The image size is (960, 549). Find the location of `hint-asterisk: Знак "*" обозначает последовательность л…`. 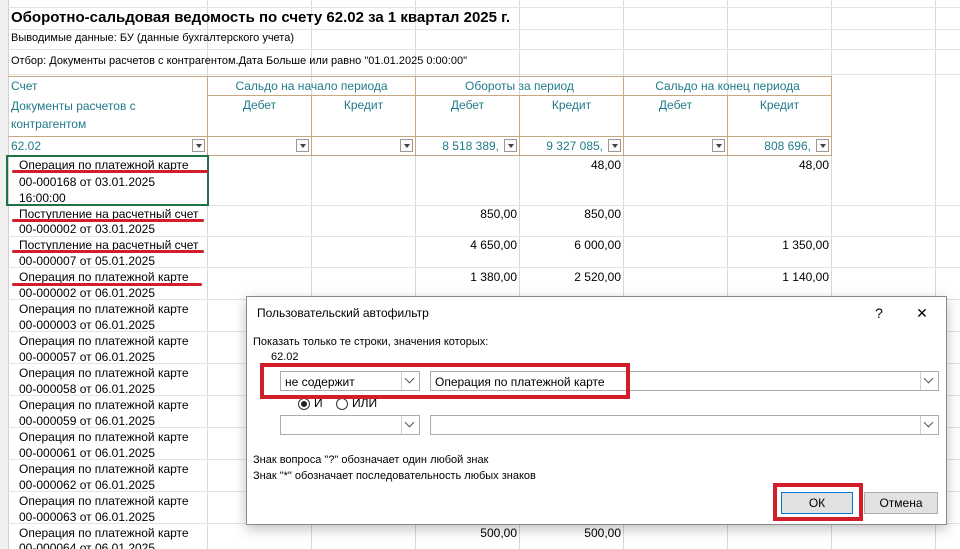

hint-asterisk: Знак "*" обозначает последовательность л… is located at coordinates (394, 476).